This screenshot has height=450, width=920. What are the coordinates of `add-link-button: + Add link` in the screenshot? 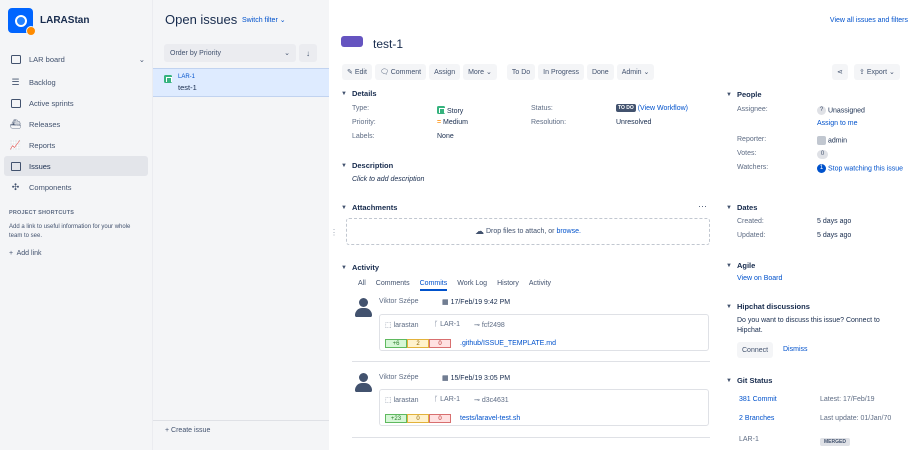 It's located at (25, 253).